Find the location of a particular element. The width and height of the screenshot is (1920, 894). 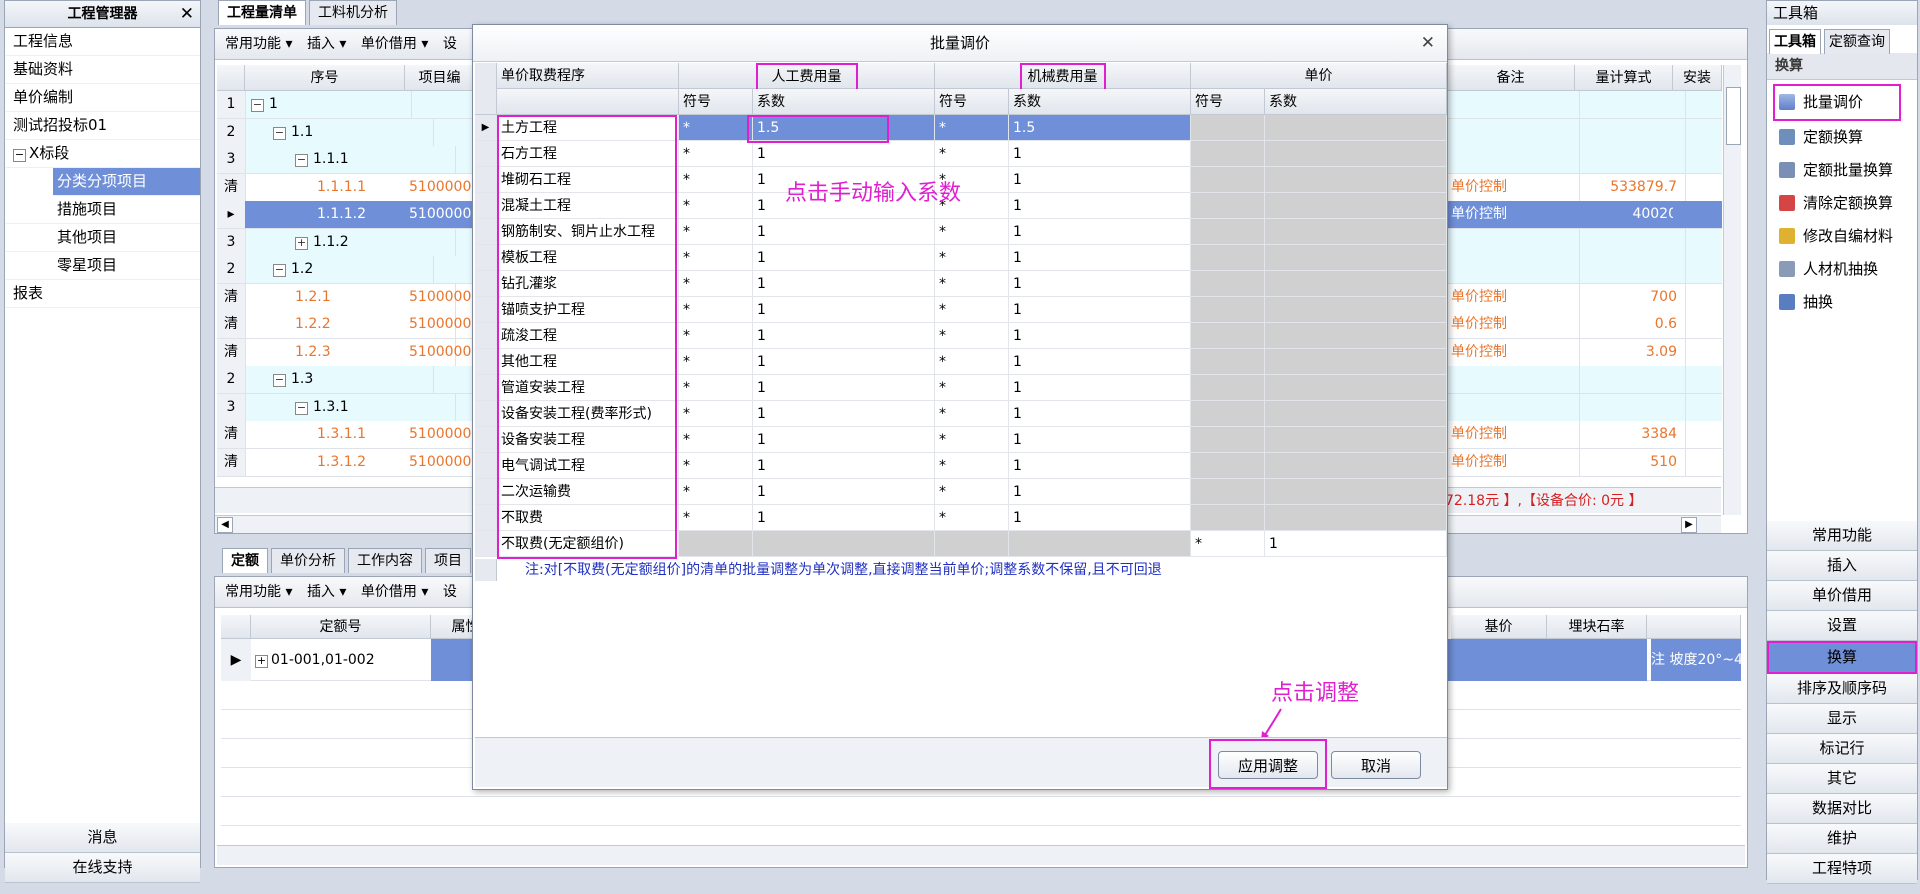

cancel-button: 取消 is located at coordinates (1376, 765).